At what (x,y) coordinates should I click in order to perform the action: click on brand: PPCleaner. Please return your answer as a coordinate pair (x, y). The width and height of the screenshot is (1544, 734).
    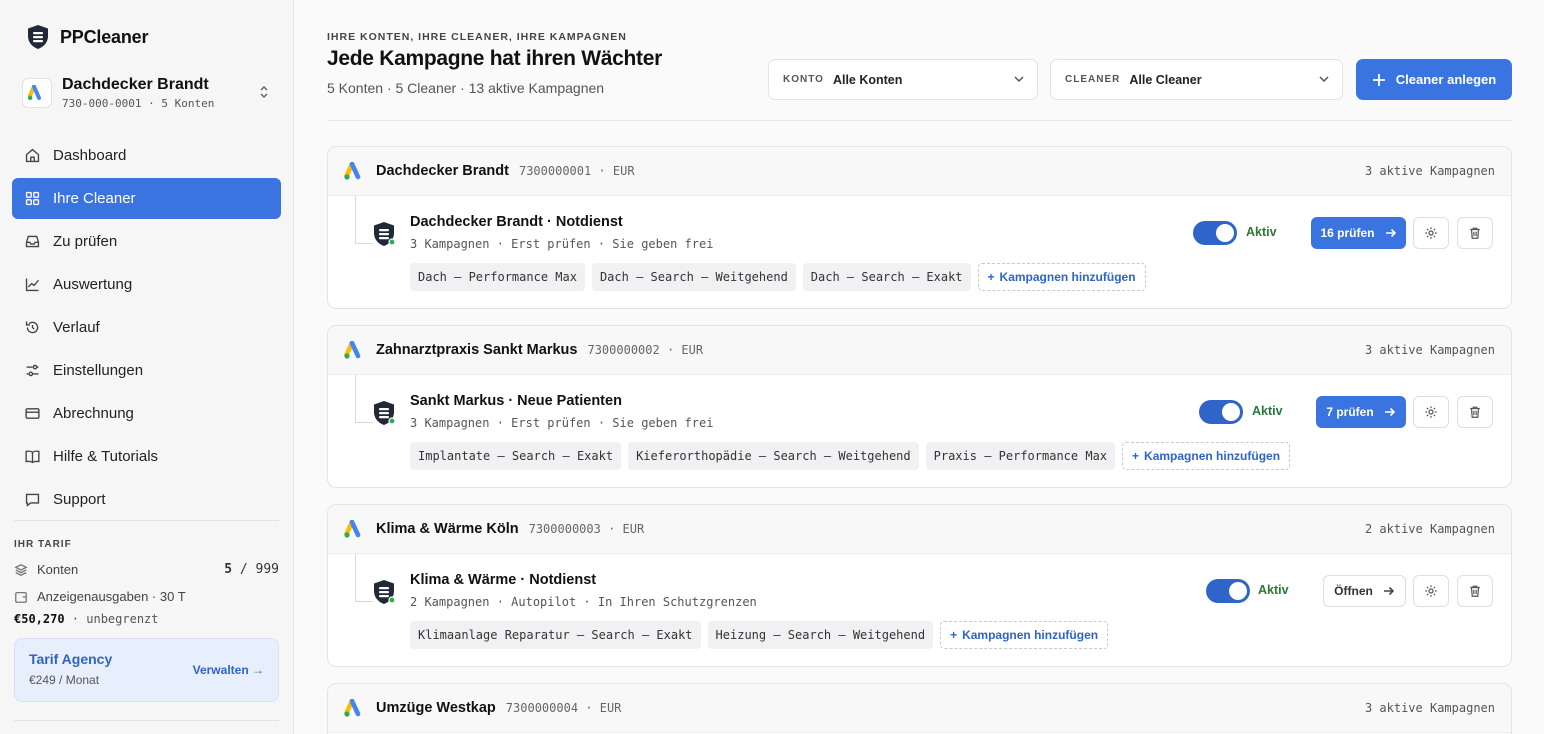
    Looking at the image, I should click on (87, 37).